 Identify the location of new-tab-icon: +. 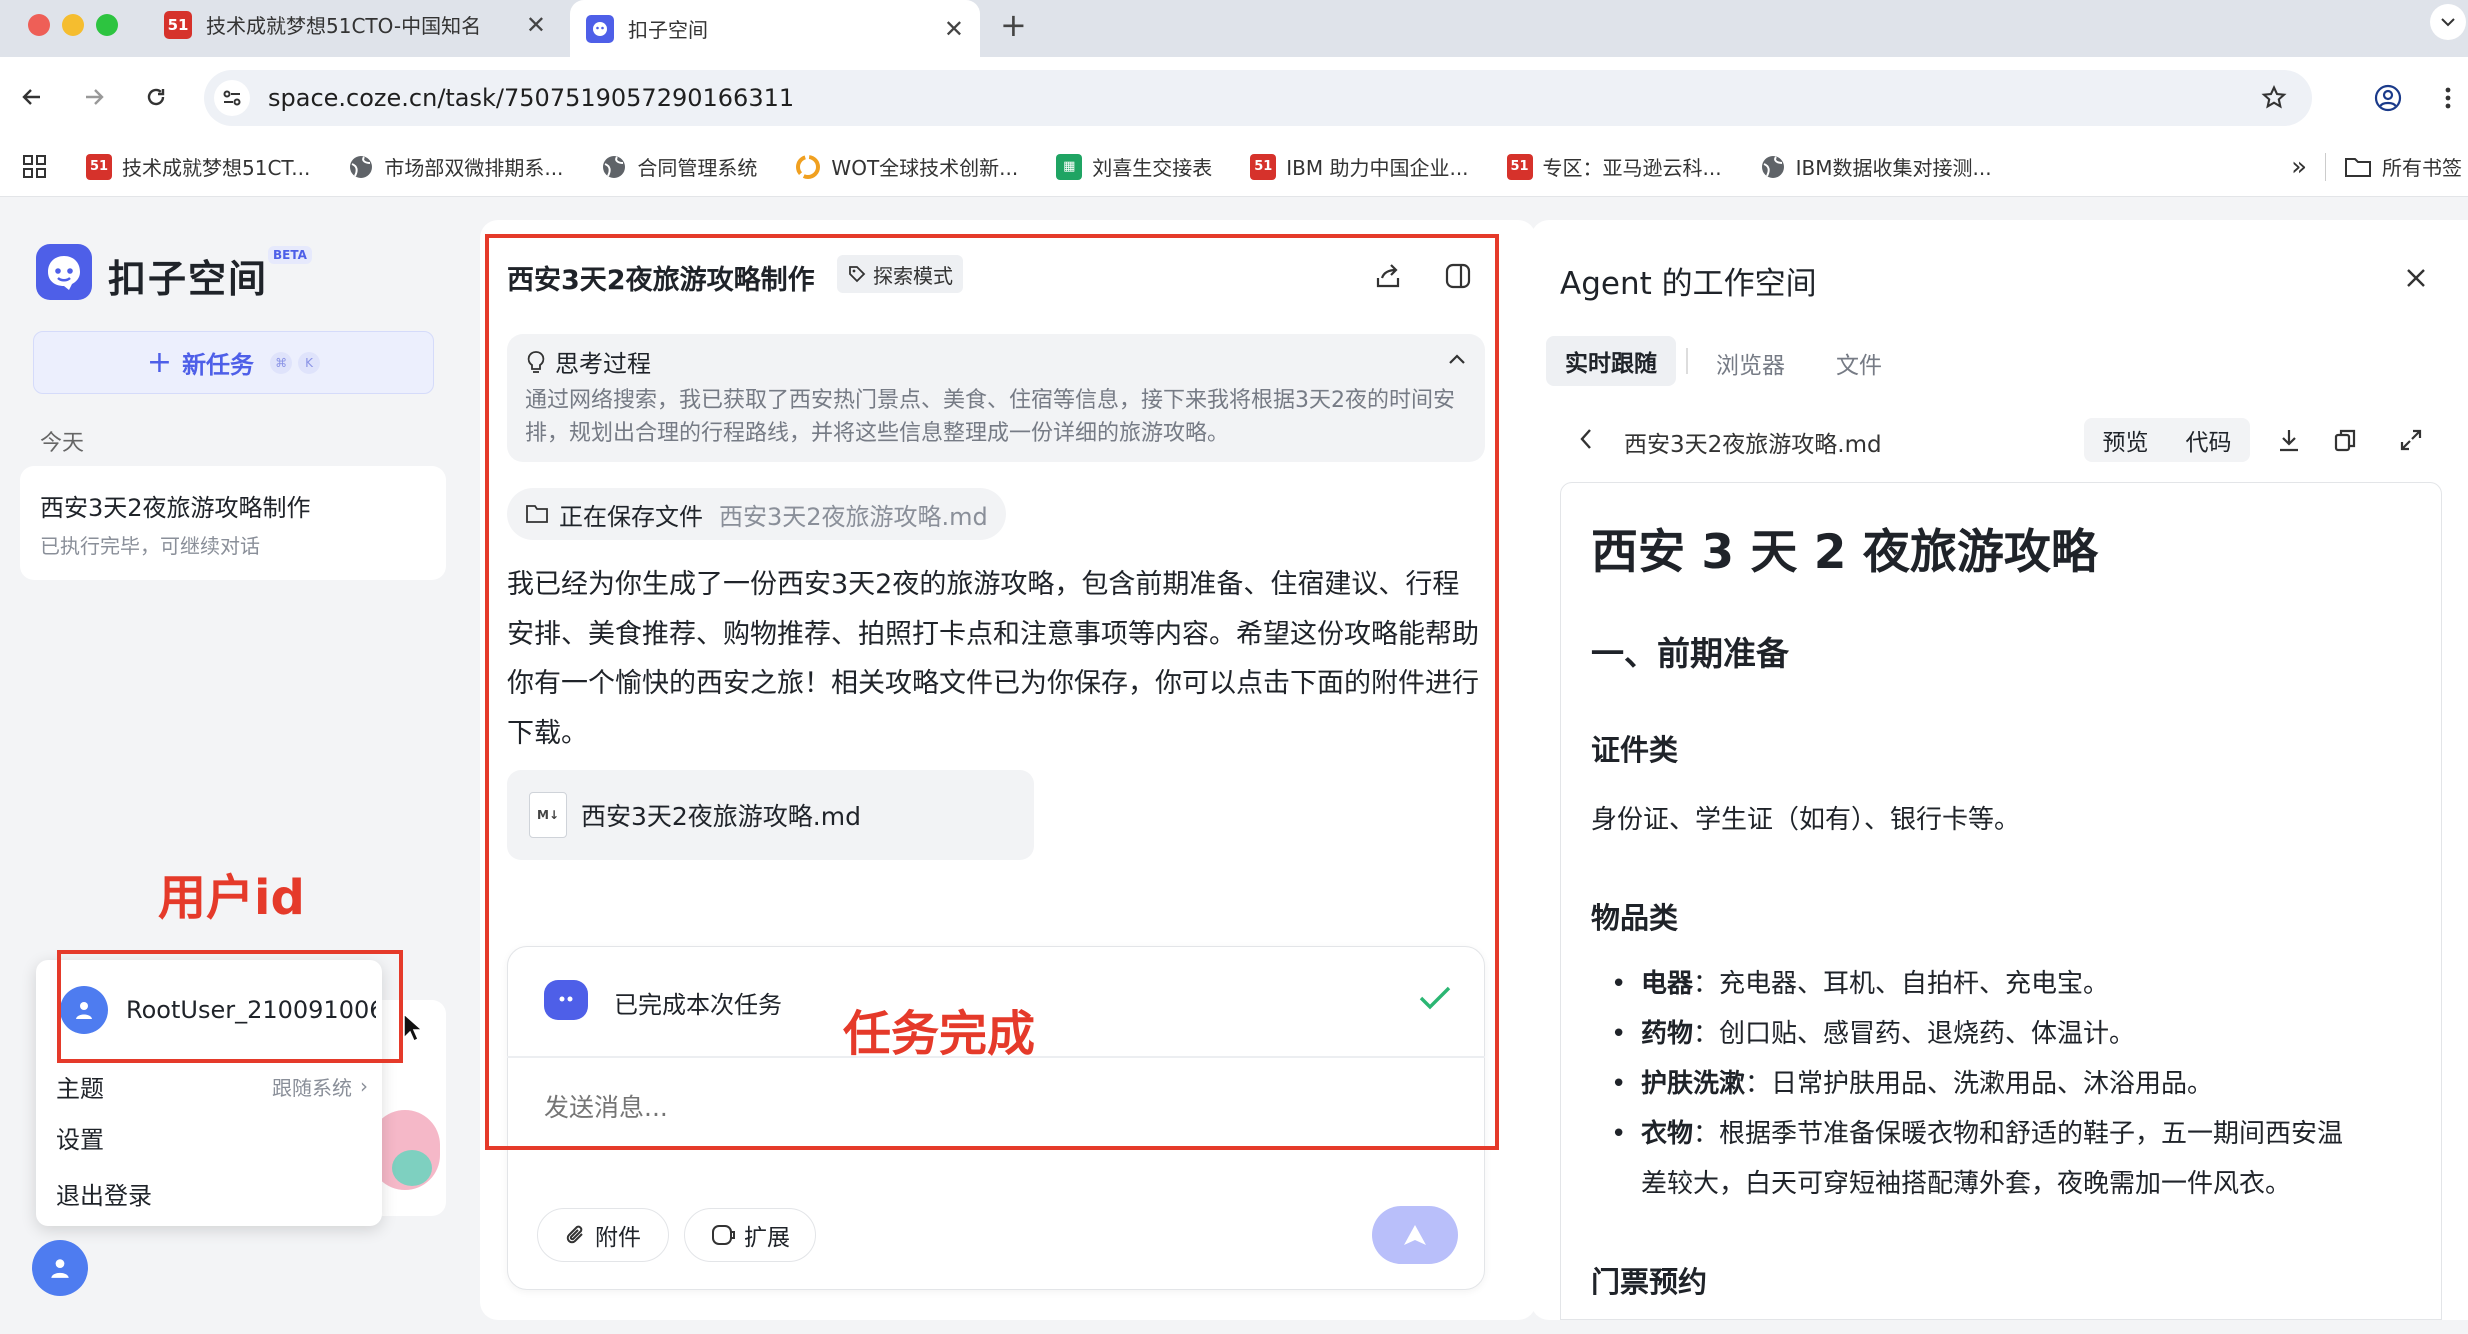
(1013, 25).